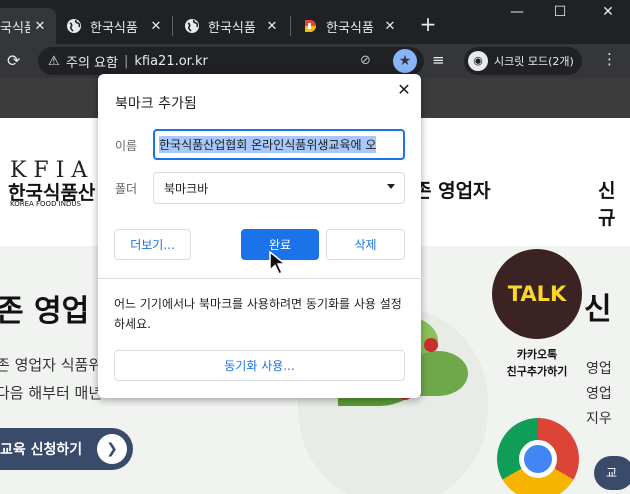 This screenshot has width=630, height=494. What do you see at coordinates (452, 189) in the screenshot?
I see `nav-existing-business: 존 영업자` at bounding box center [452, 189].